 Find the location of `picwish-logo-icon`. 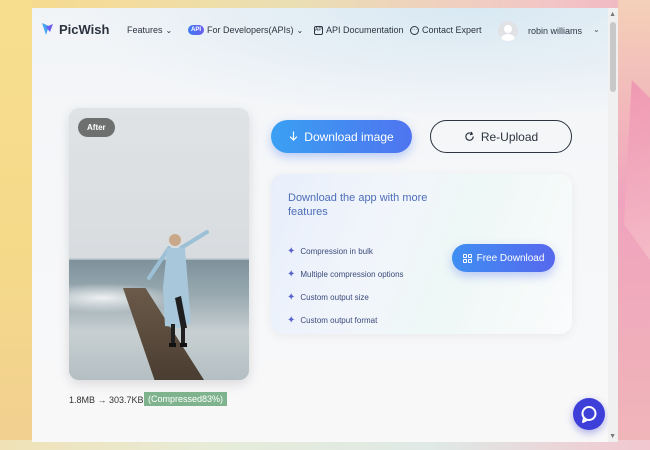

picwish-logo-icon is located at coordinates (47, 29).